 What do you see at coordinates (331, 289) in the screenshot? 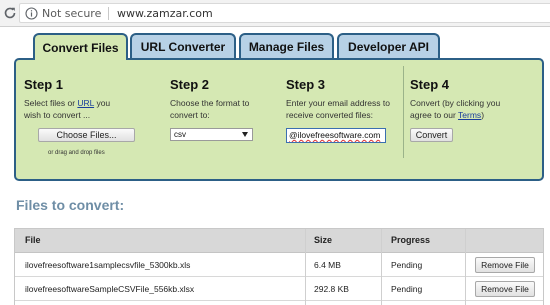
I see `file-size: 292.8 KB` at bounding box center [331, 289].